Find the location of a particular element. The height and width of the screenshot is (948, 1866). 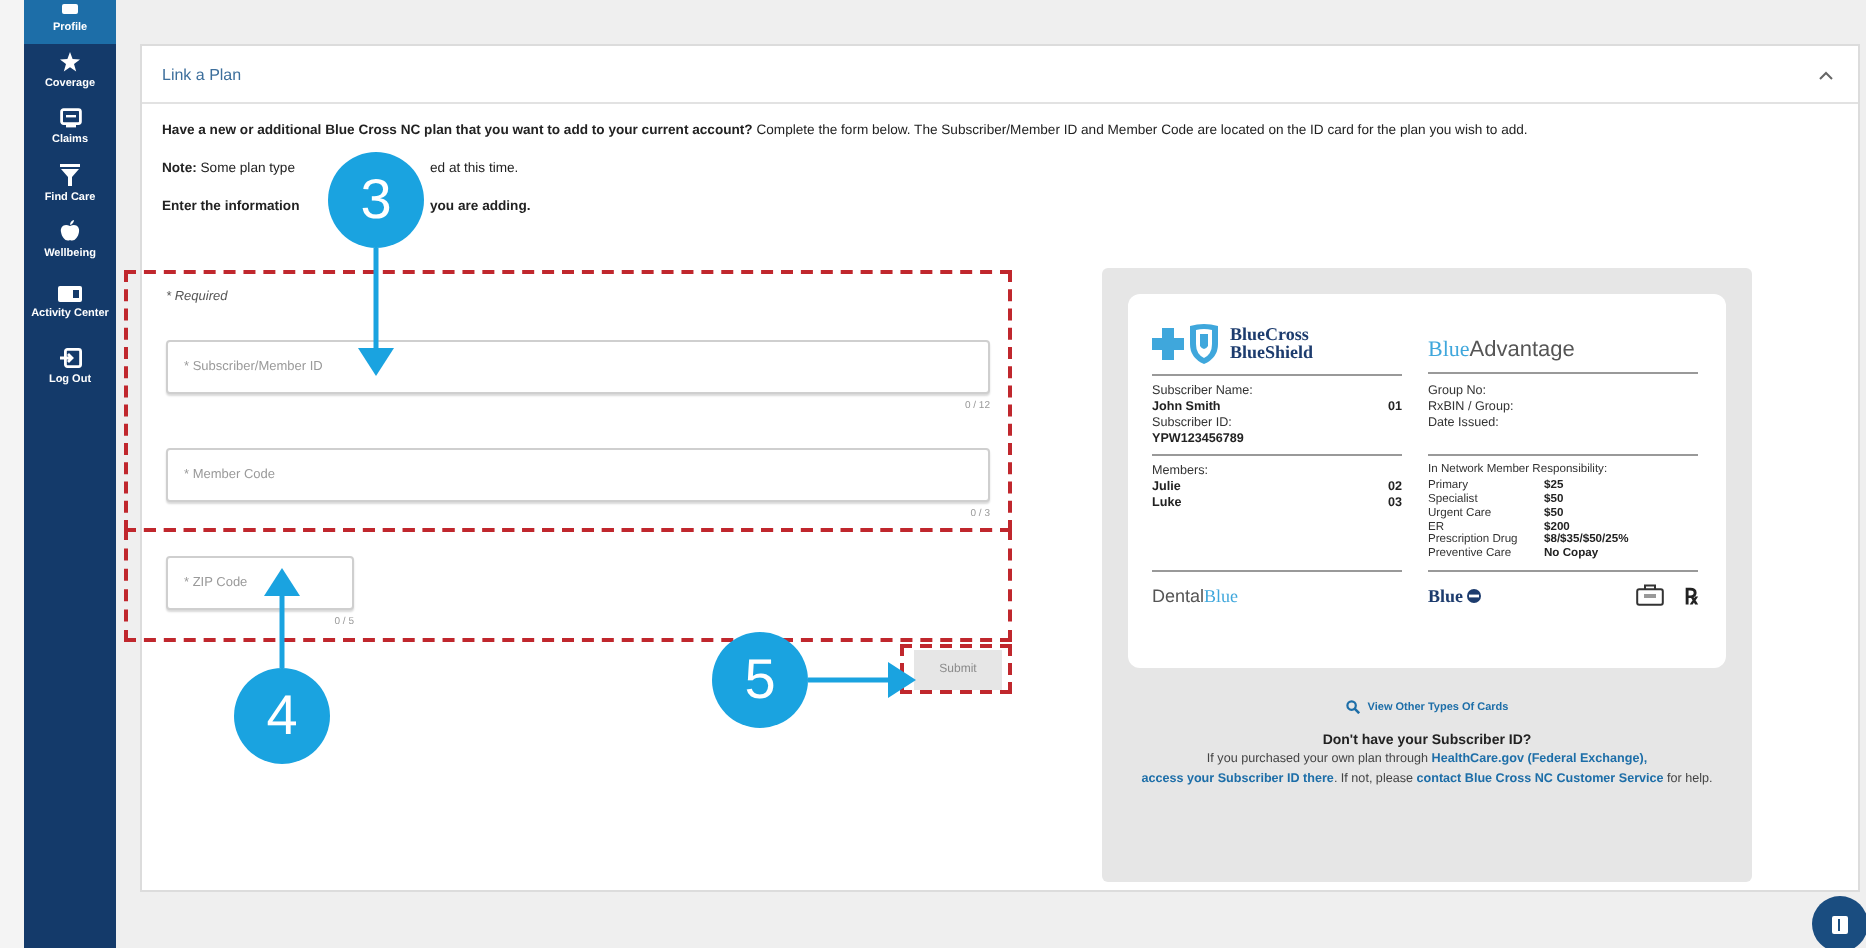

monitor-icon is located at coordinates (70, 118).